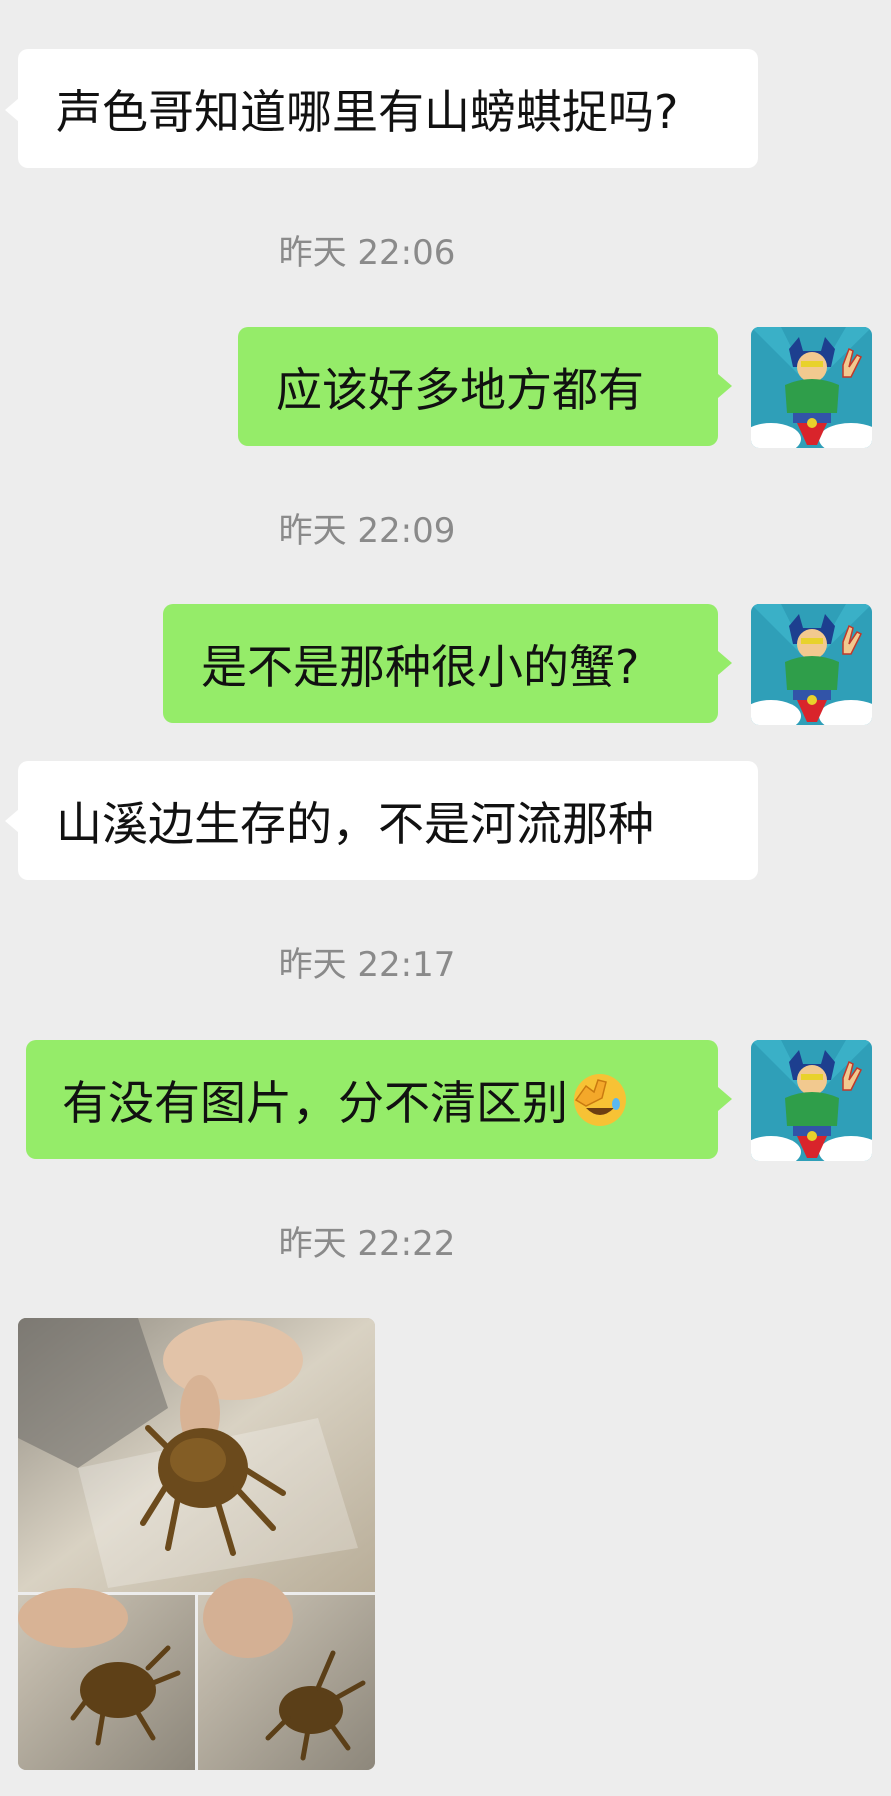  Describe the element at coordinates (367, 531) in the screenshot. I see `timestamp: 昨天 22:09` at that location.